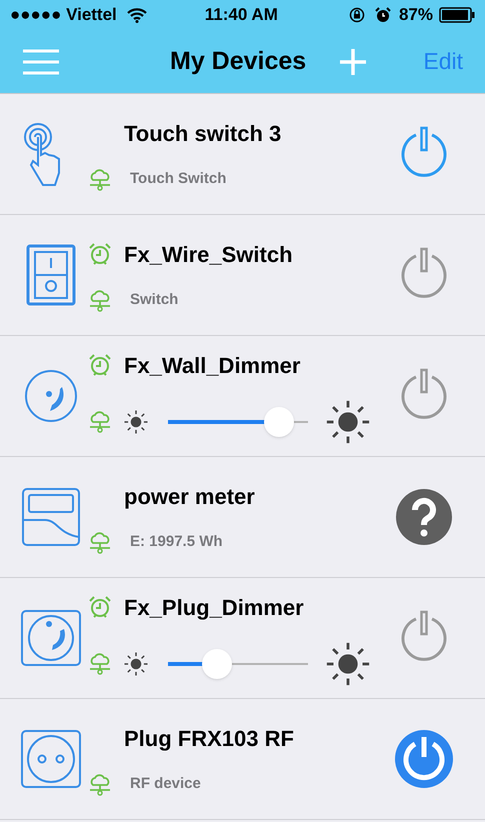 Image resolution: width=485 pixels, height=822 pixels. I want to click on carrier-name: ●●●●● Viettel, so click(63, 15).